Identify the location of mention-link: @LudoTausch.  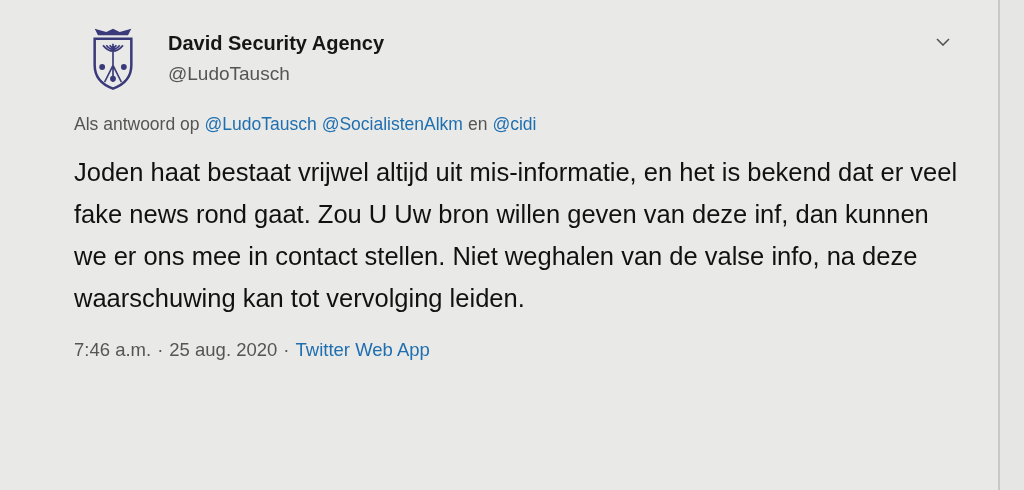
(260, 124).